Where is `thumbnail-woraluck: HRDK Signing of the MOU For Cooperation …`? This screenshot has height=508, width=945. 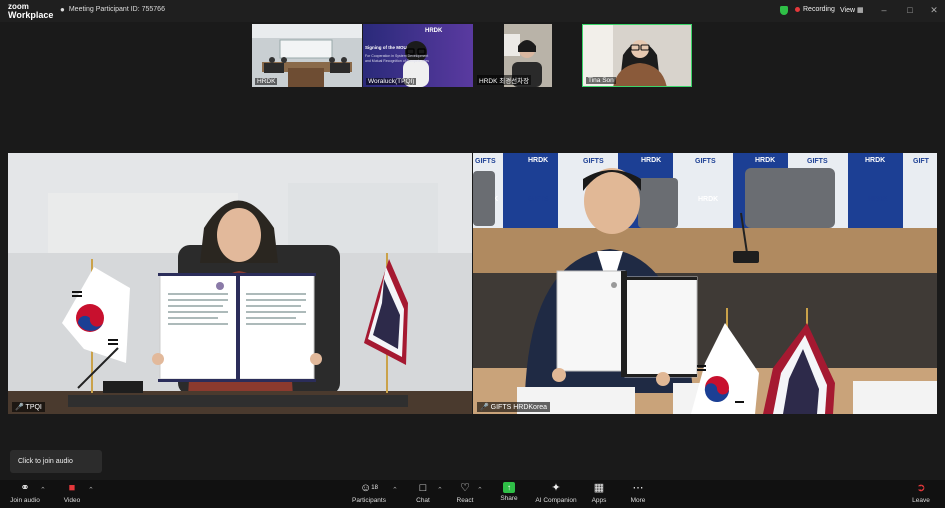 thumbnail-woraluck: HRDK Signing of the MOU For Cooperation … is located at coordinates (418, 55).